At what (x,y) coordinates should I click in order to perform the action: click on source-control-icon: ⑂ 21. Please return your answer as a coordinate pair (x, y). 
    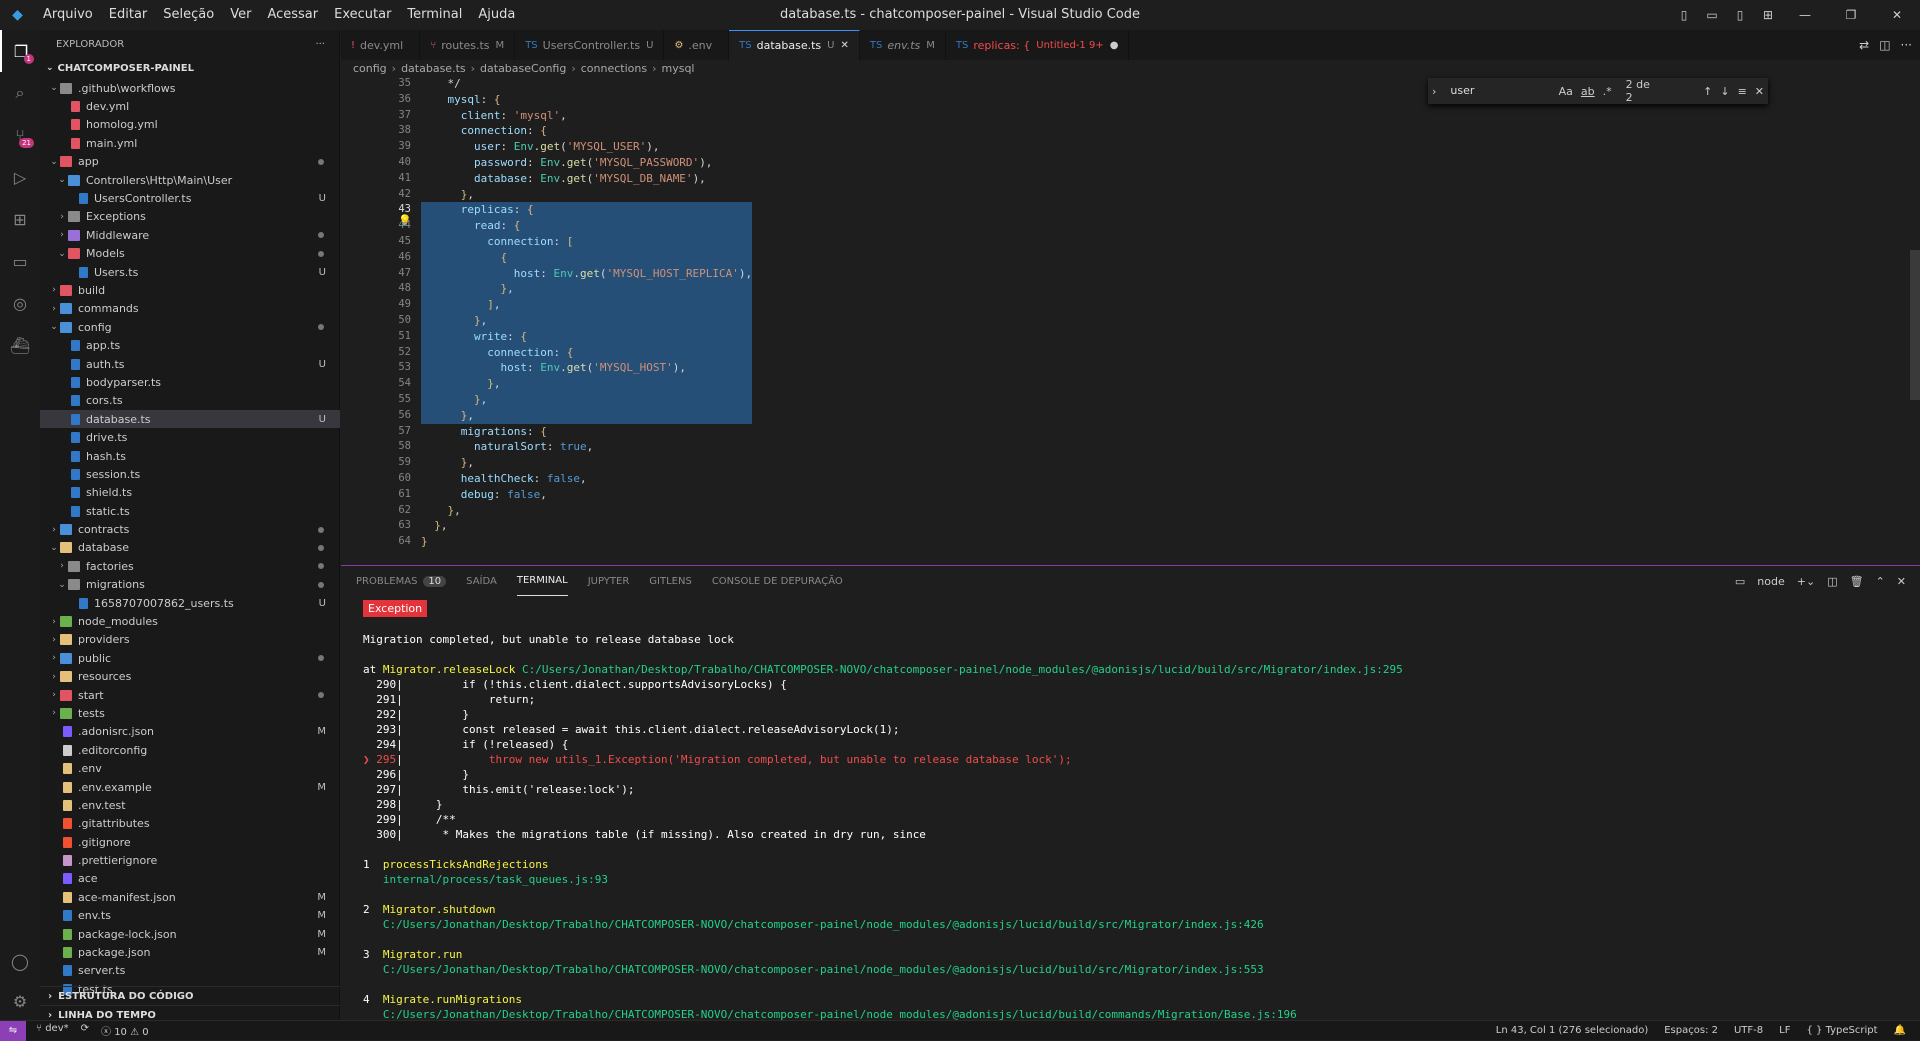
    Looking at the image, I should click on (20, 135).